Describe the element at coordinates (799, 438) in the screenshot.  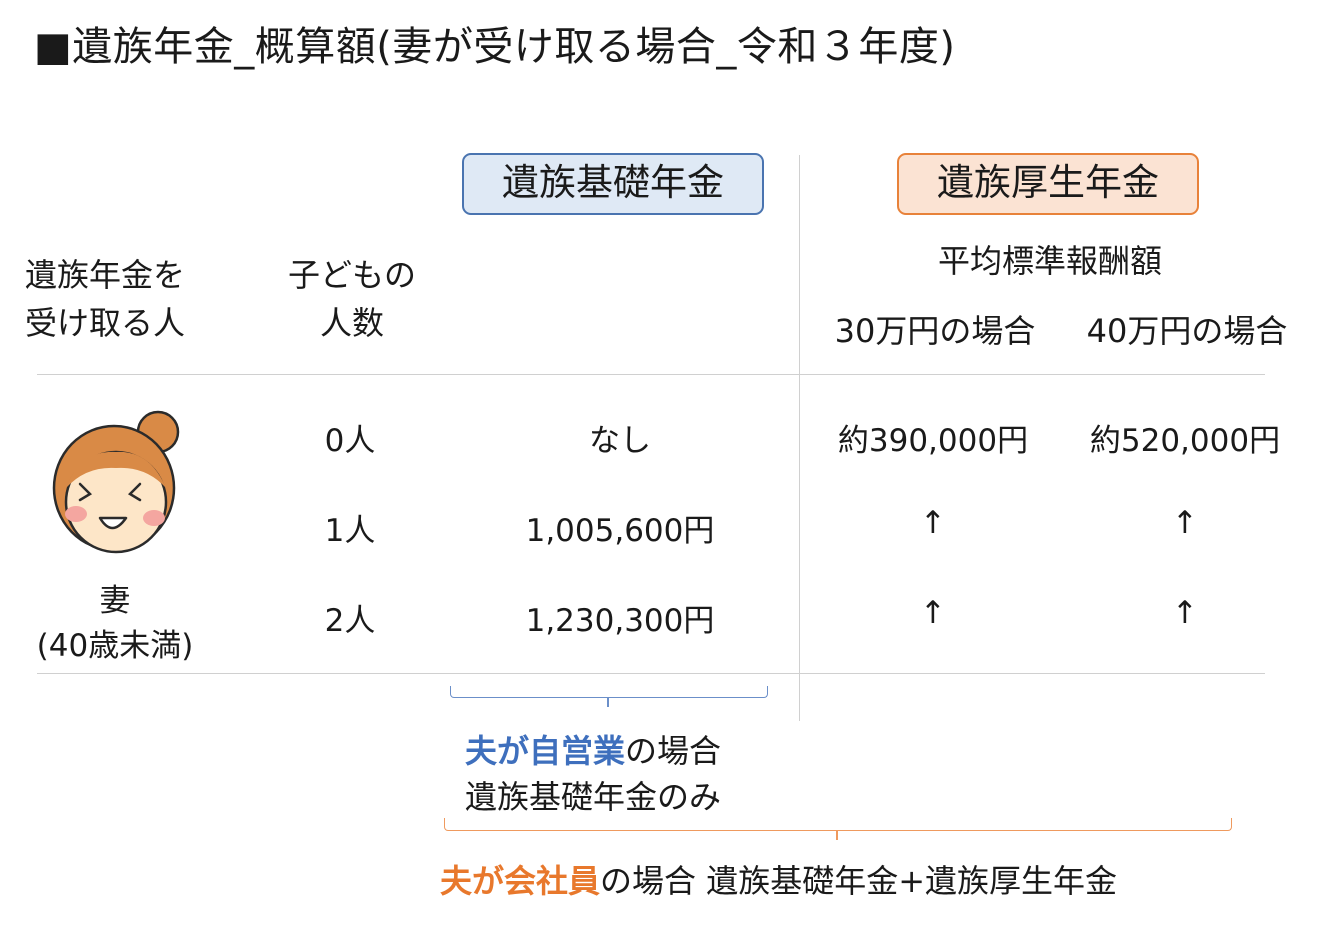
I see `column-divider` at that location.